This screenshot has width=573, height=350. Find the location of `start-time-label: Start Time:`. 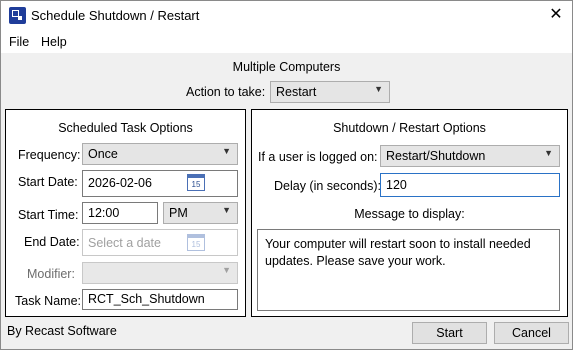

start-time-label: Start Time: is located at coordinates (48, 215).